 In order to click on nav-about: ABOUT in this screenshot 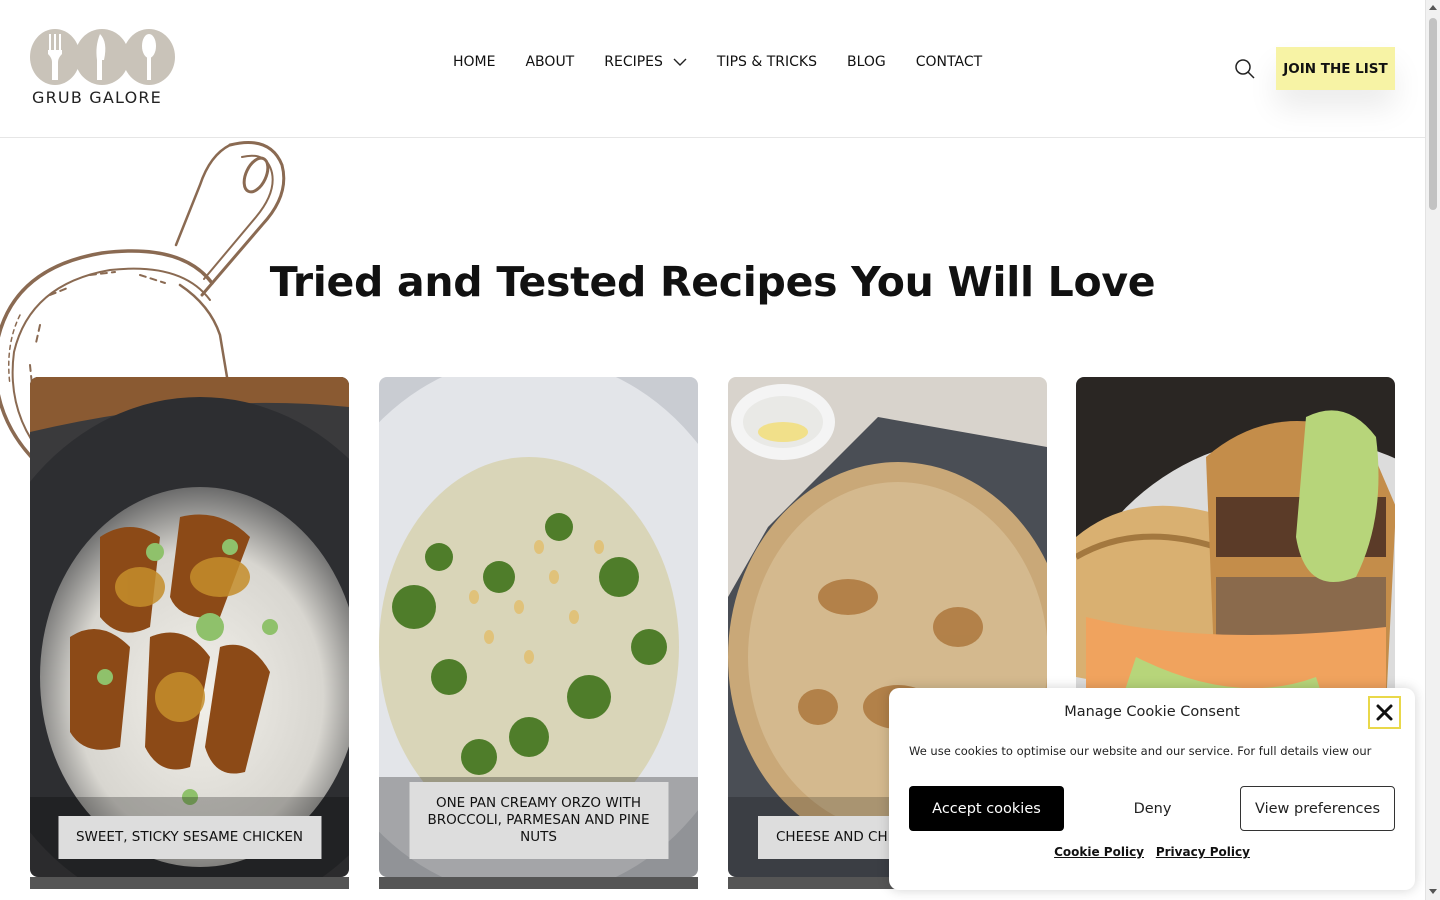, I will do `click(549, 62)`.